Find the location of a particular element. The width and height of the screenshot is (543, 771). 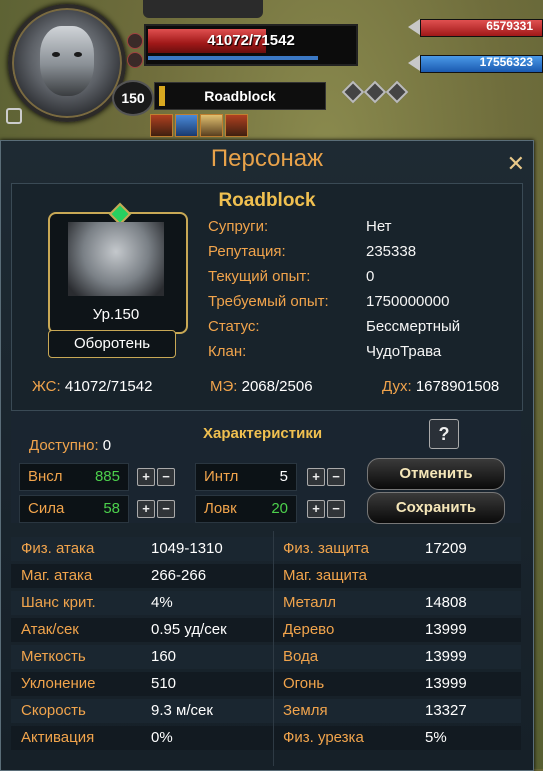

top-icon-strip is located at coordinates (203, 9).